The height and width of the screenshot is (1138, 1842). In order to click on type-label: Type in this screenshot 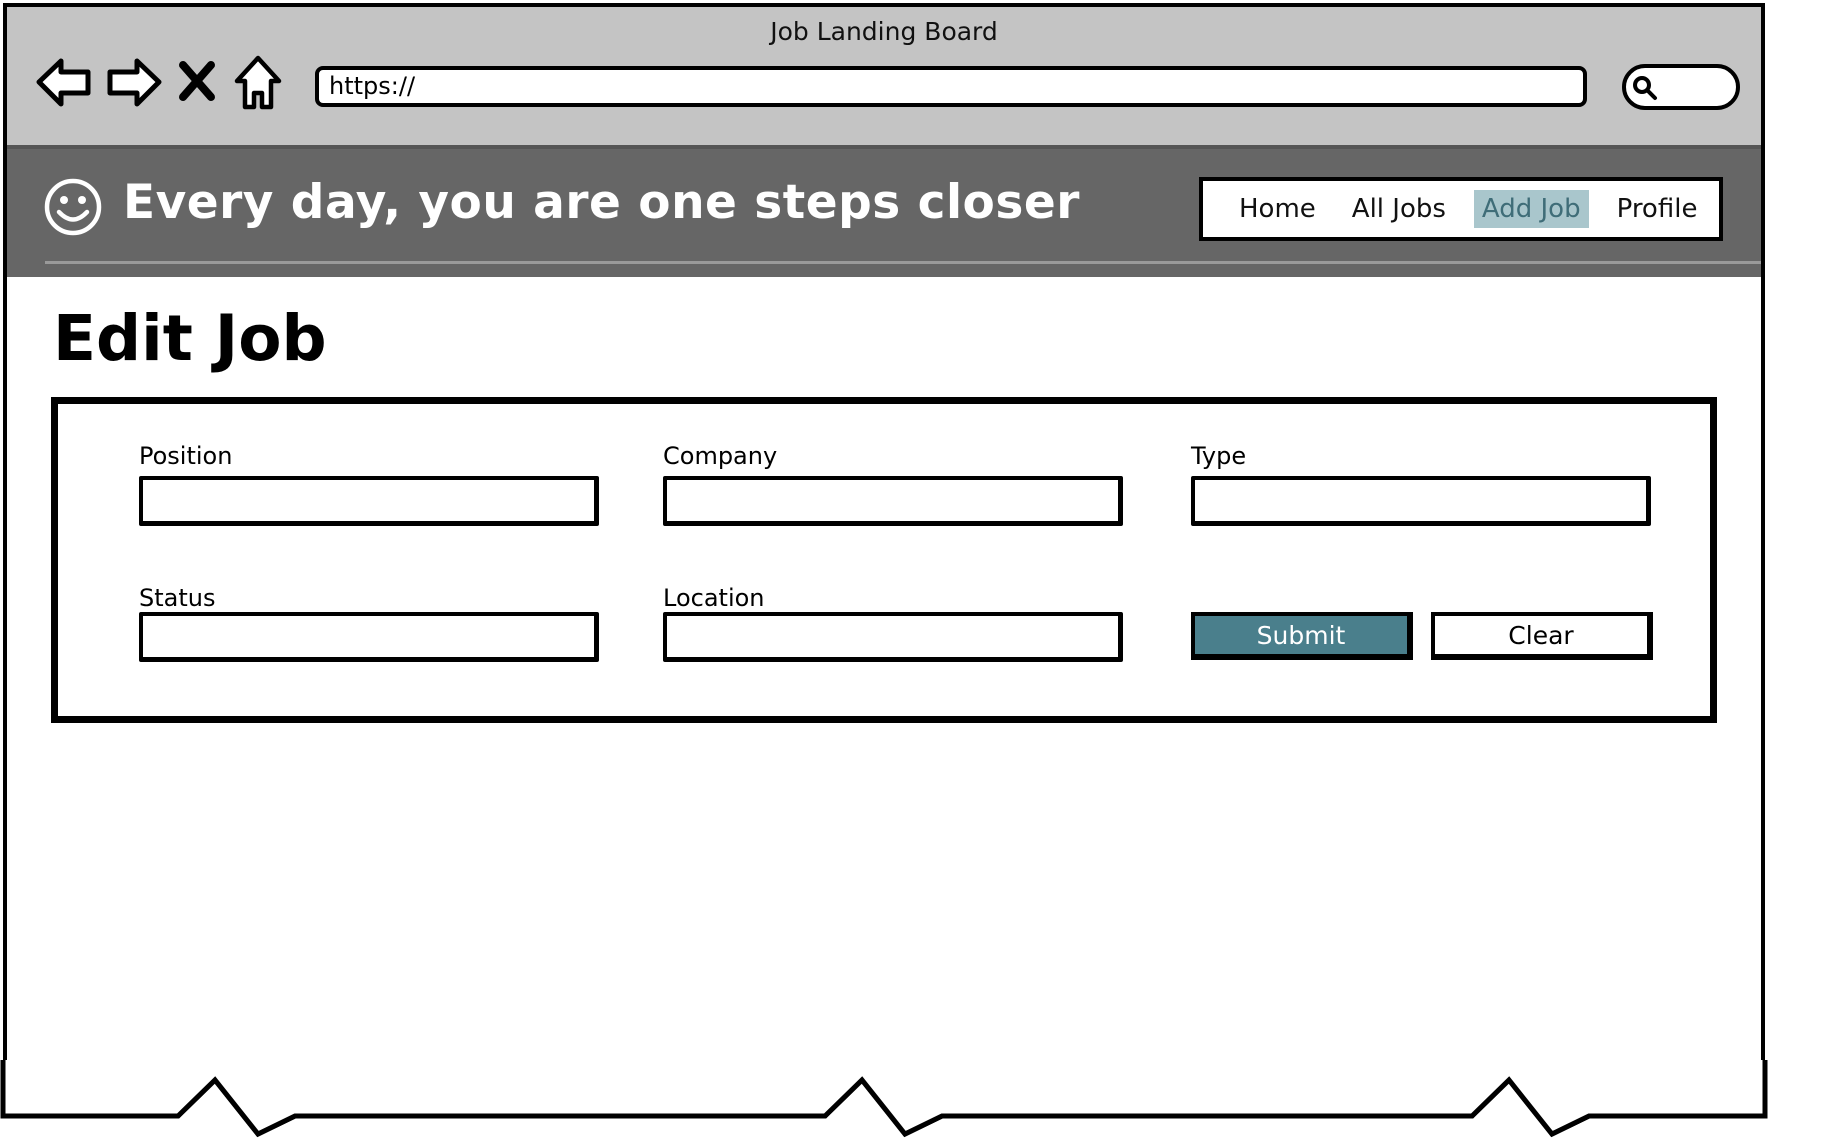, I will do `click(1219, 456)`.